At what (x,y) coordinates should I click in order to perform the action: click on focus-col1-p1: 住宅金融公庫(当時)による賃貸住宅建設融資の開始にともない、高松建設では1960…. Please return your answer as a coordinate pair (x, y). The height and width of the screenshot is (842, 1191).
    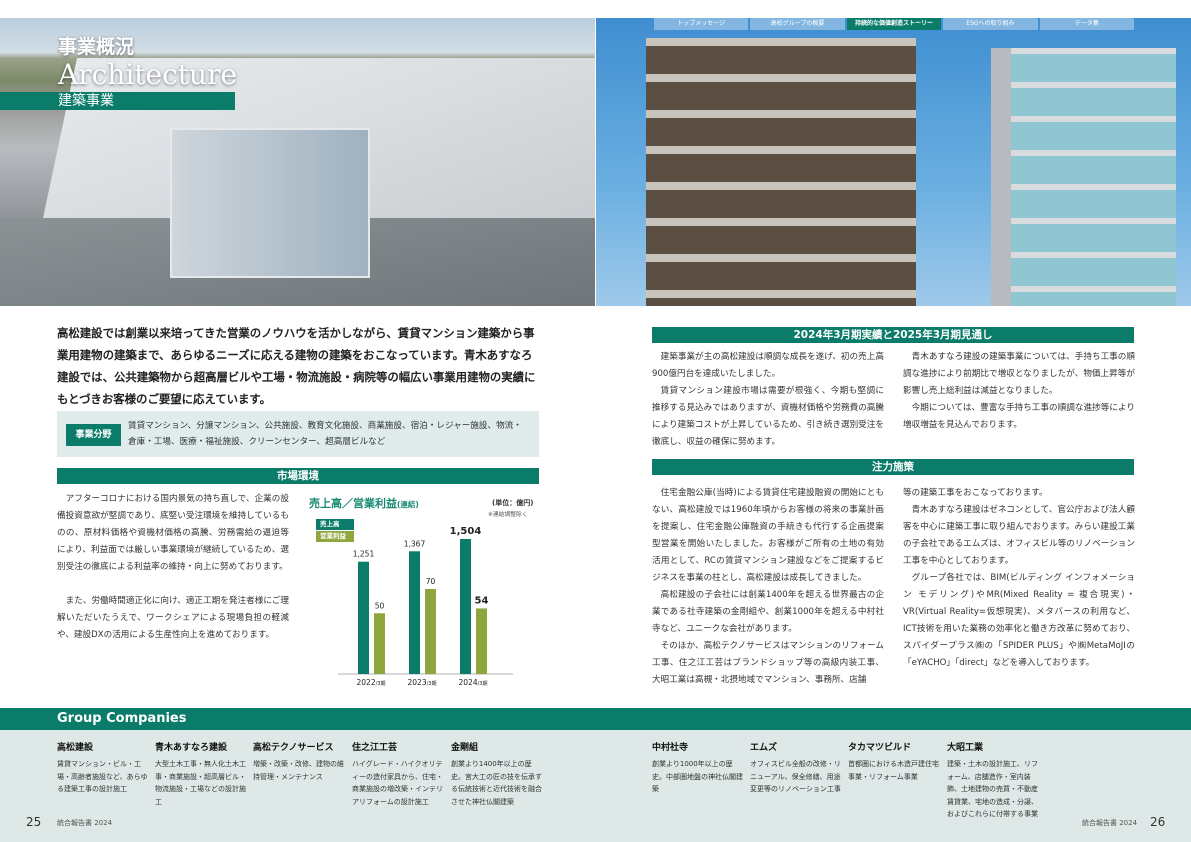
    Looking at the image, I should click on (768, 535).